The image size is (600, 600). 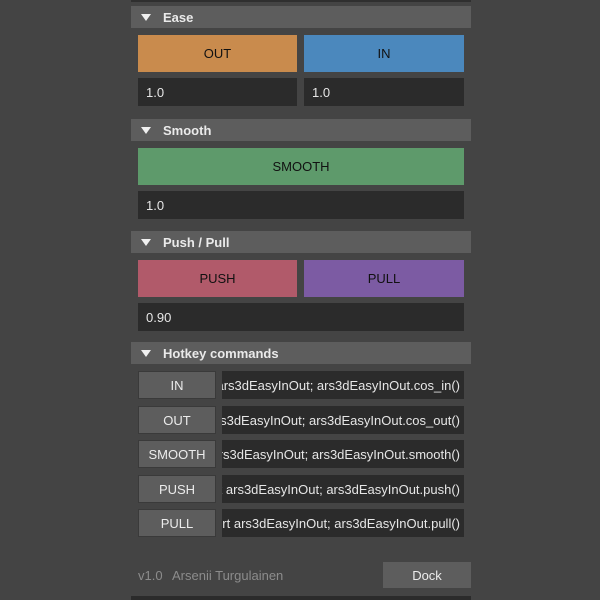 What do you see at coordinates (301, 205) in the screenshot?
I see `smooth-value-field: 1.0` at bounding box center [301, 205].